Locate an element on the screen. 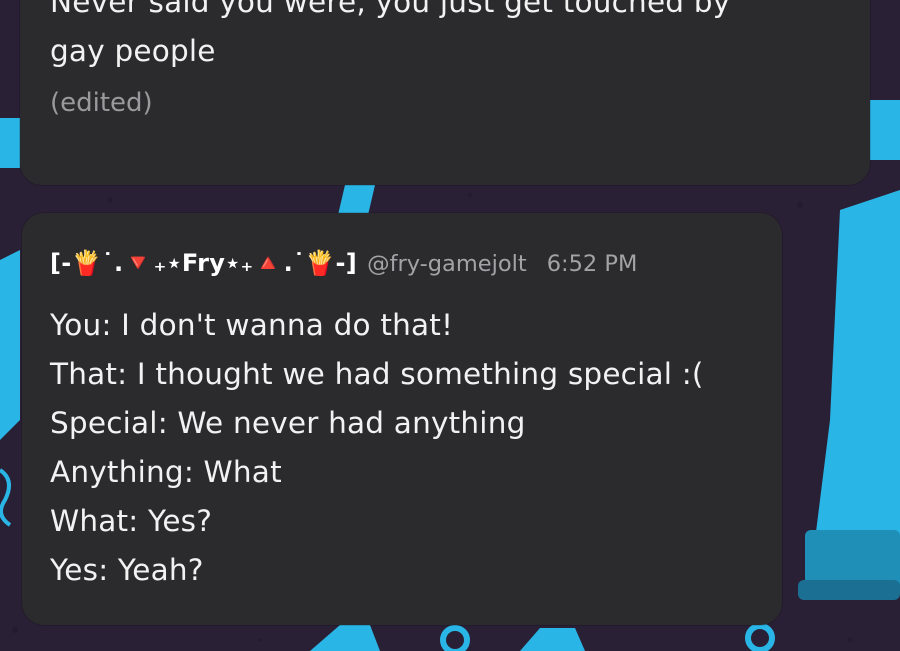  edited-label: (edited) is located at coordinates (101, 103).